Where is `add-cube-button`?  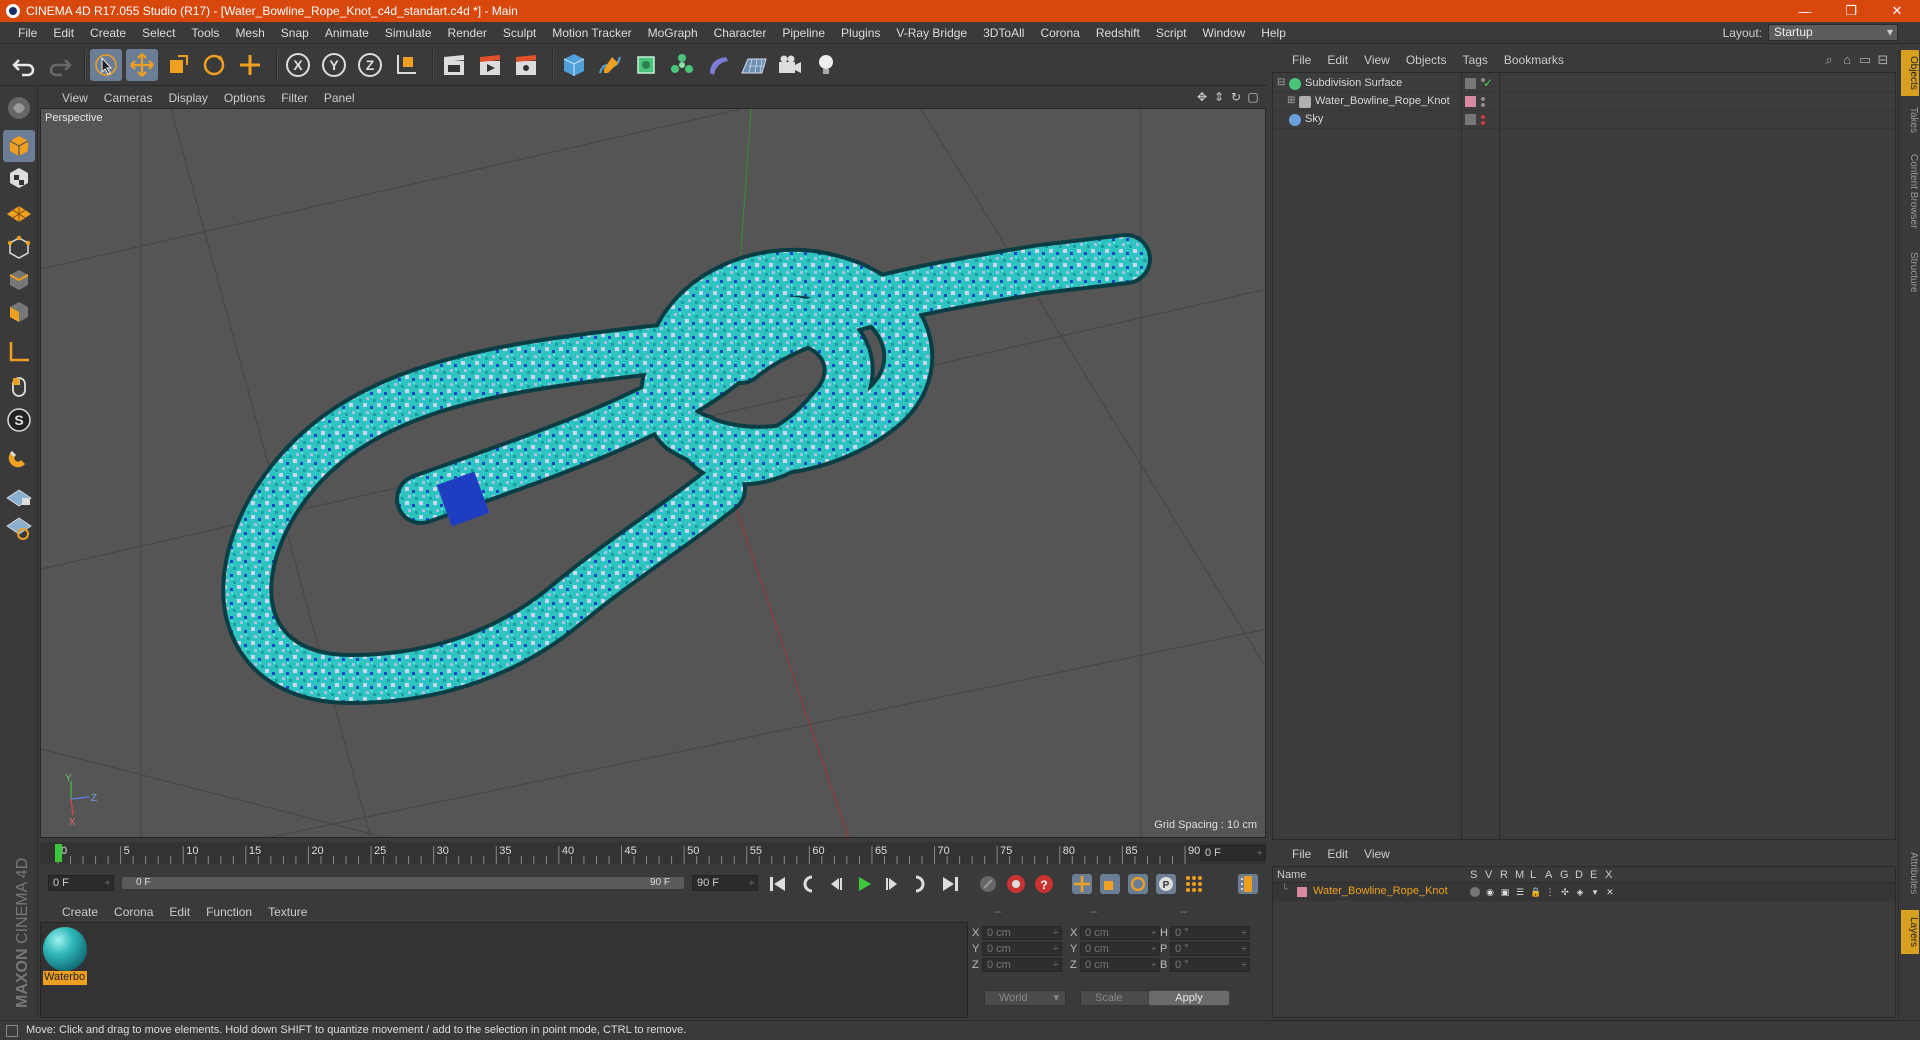 add-cube-button is located at coordinates (574, 65).